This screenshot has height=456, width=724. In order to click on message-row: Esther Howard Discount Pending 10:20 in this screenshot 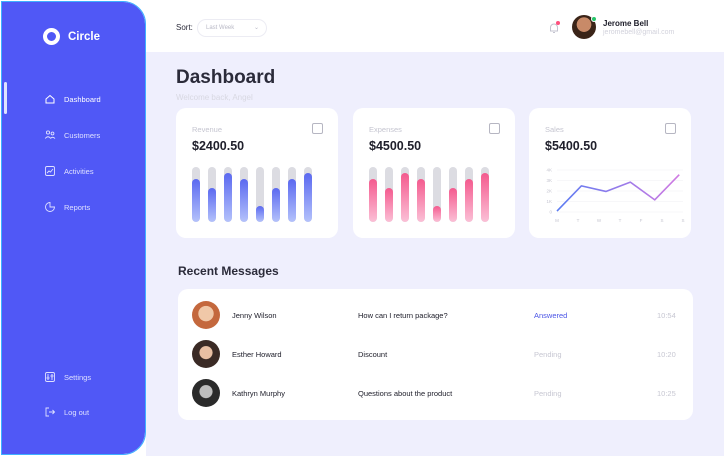, I will do `click(435, 354)`.